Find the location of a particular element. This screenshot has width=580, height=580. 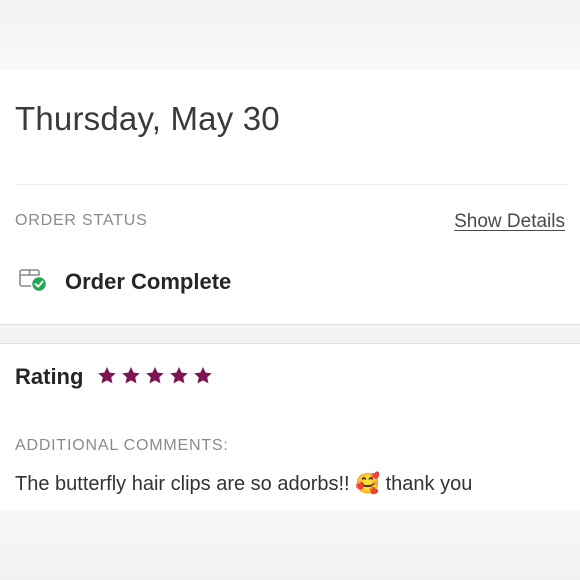

order-date: Thursday, May 30 is located at coordinates (147, 118).